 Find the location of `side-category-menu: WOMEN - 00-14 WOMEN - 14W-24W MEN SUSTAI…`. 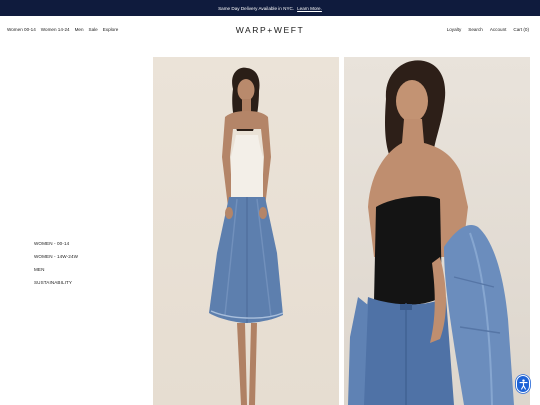

side-category-menu: WOMEN - 00-14 WOMEN - 14W-24W MEN SUSTAI… is located at coordinates (56, 263).